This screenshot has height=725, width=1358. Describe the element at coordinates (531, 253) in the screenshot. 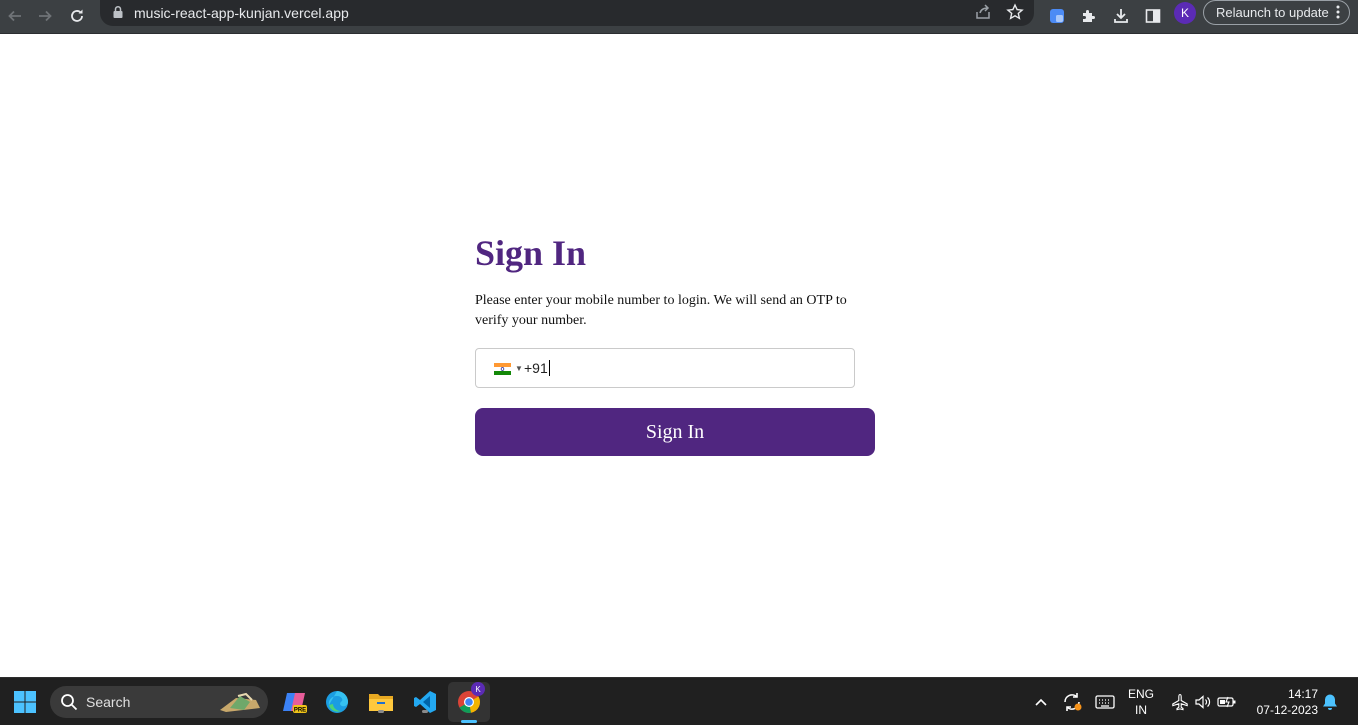

I see `page-title: Sign In` at that location.